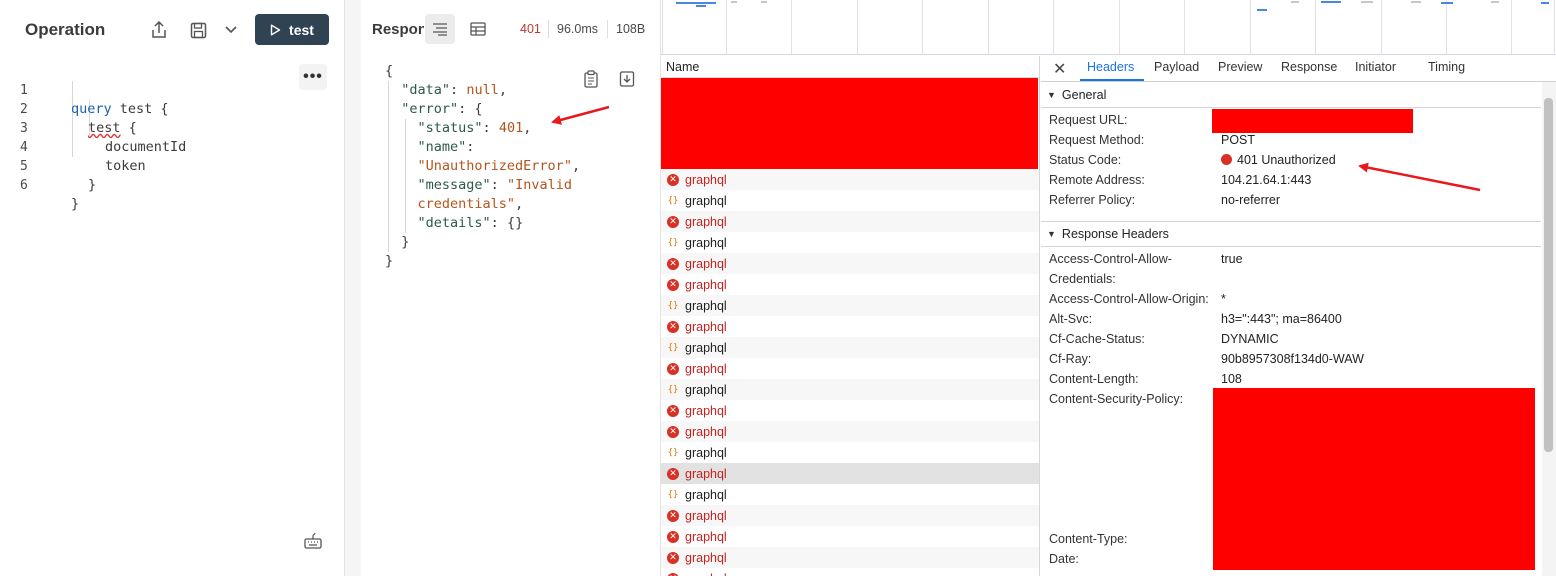 The image size is (1556, 576). What do you see at coordinates (482, 90) in the screenshot?
I see `json-value: null` at bounding box center [482, 90].